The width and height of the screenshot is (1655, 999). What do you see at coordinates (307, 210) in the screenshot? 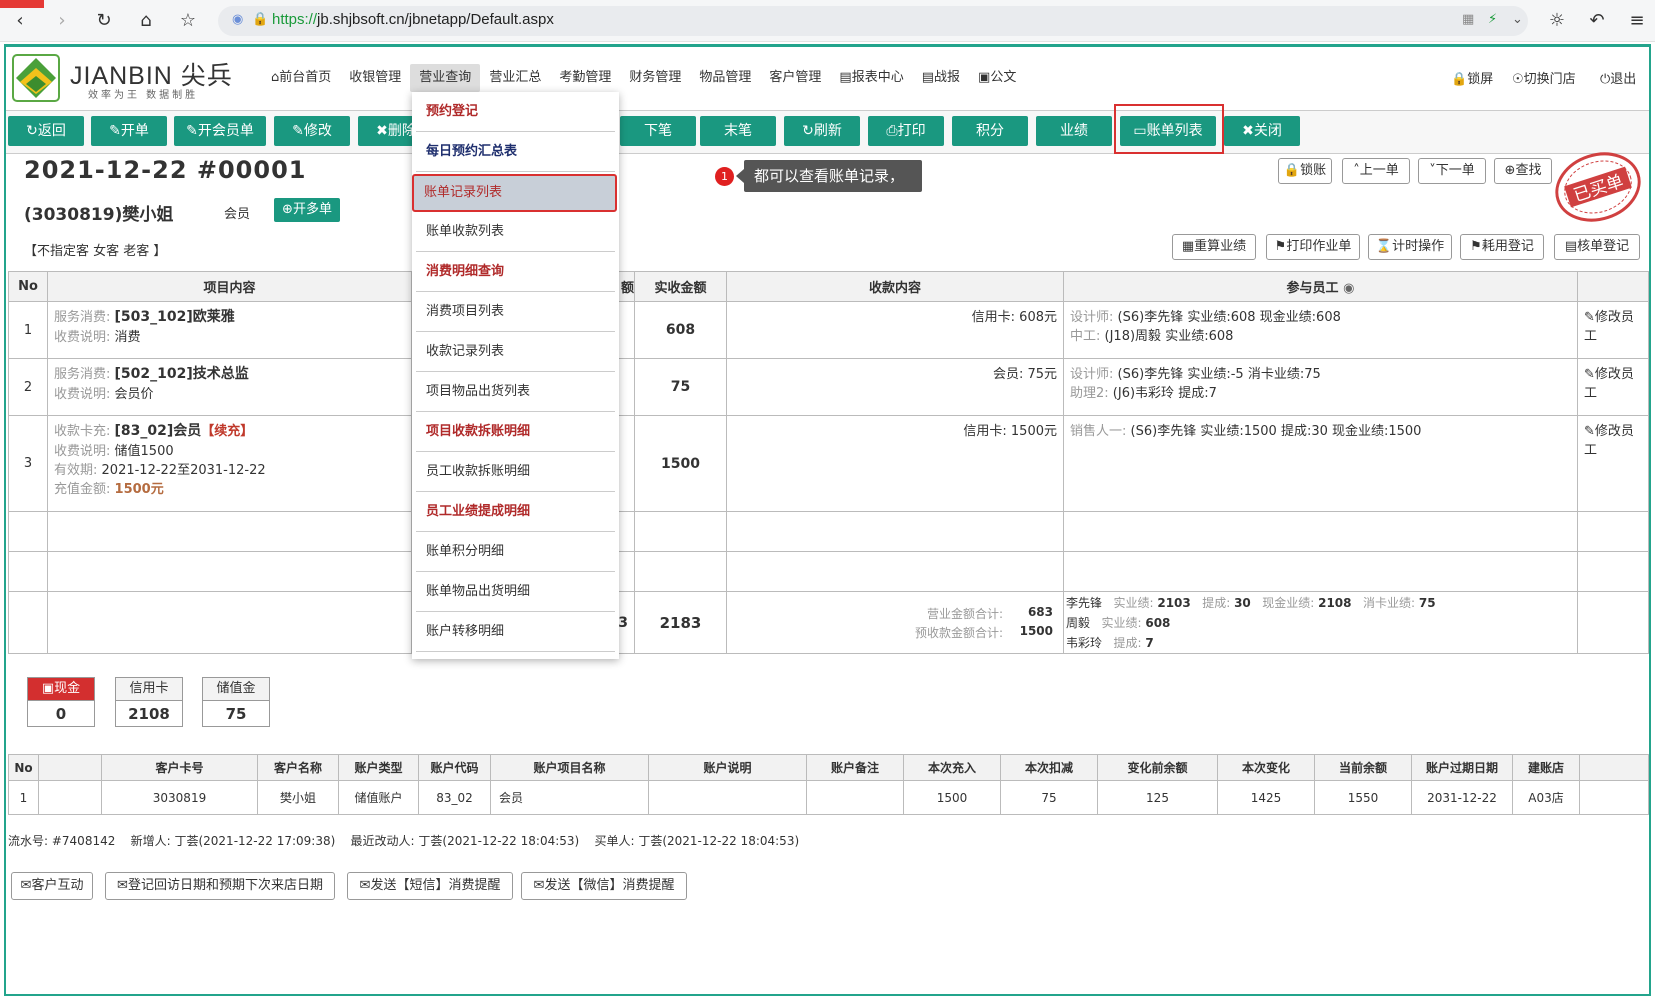
I see `open-multi-button: ⊕开多单` at bounding box center [307, 210].